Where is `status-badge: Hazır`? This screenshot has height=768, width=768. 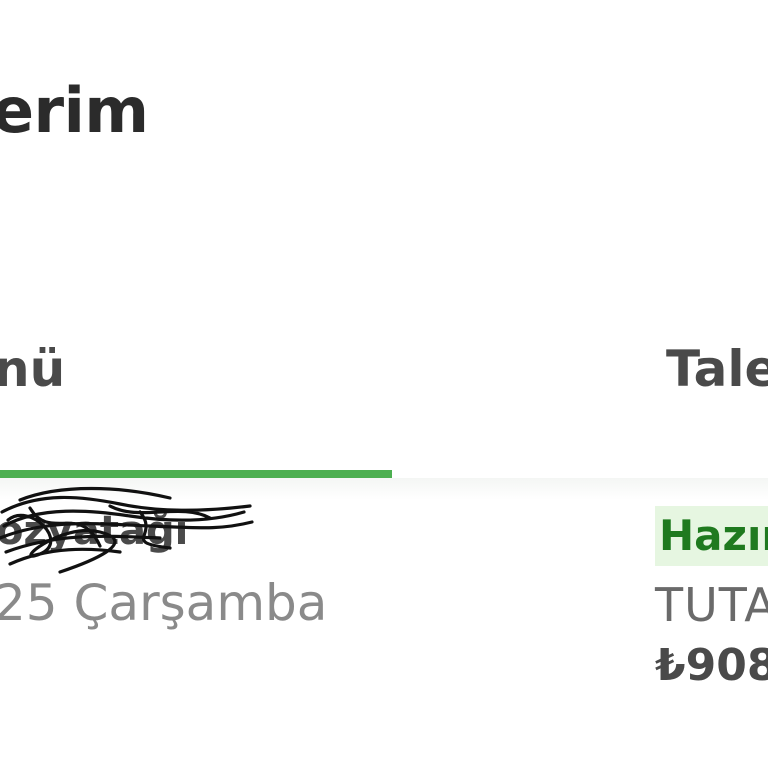 status-badge: Hazır is located at coordinates (711, 536).